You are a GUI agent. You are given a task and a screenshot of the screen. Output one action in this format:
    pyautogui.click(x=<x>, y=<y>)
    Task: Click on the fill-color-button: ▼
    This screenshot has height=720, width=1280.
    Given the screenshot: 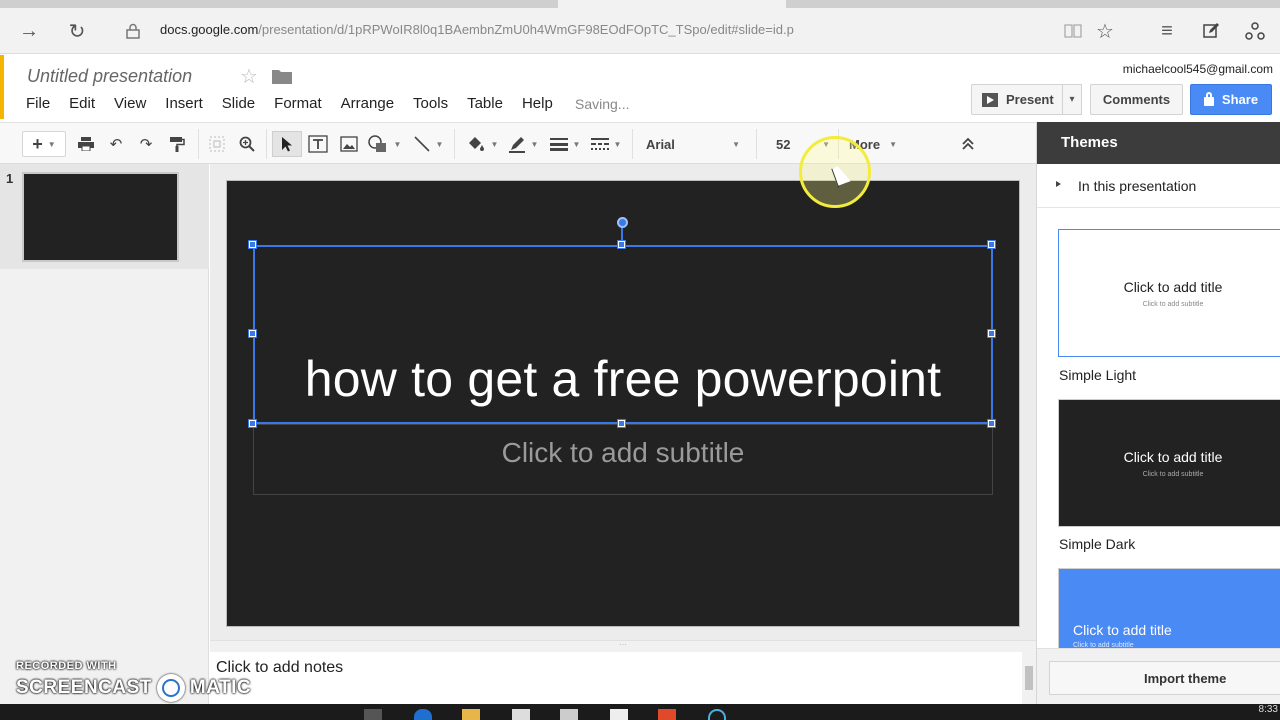 What is the action you would take?
    pyautogui.click(x=482, y=144)
    